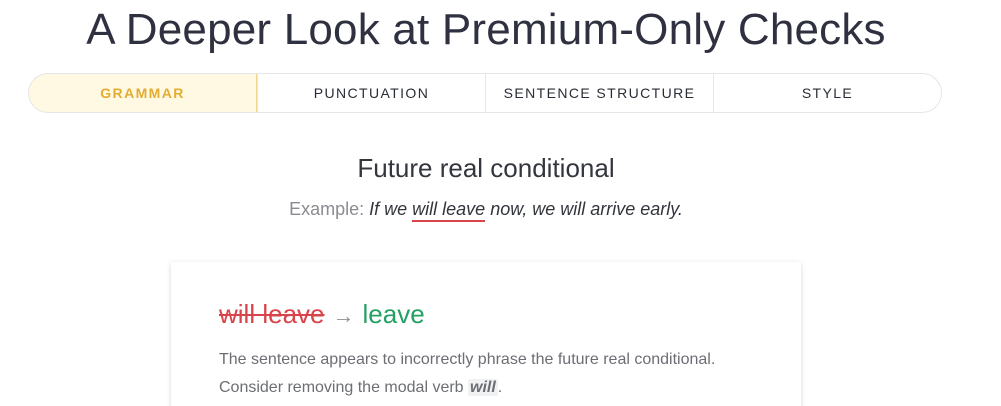 This screenshot has width=1001, height=406. Describe the element at coordinates (486, 29) in the screenshot. I see `page-title: A Deeper Look at Premium-Only Checks` at that location.